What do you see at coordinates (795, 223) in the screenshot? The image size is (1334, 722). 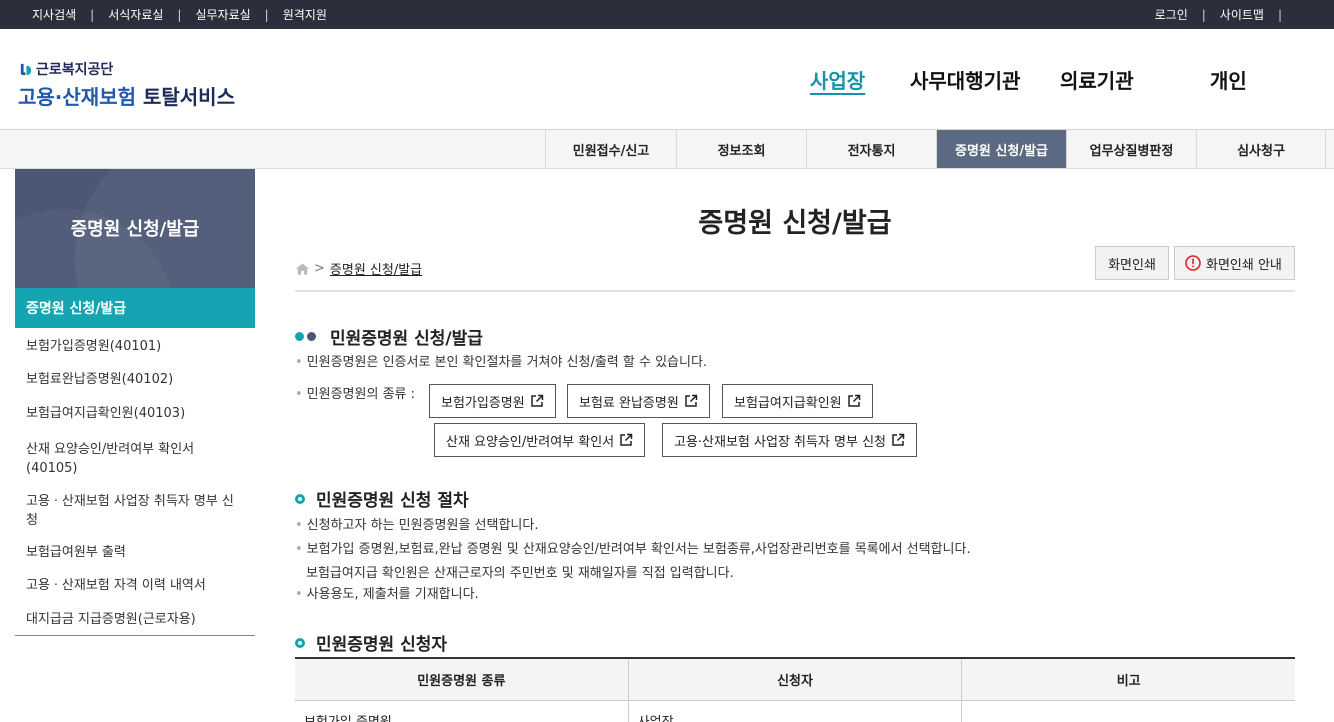 I see `page-title: 증명원 신청/발급` at bounding box center [795, 223].